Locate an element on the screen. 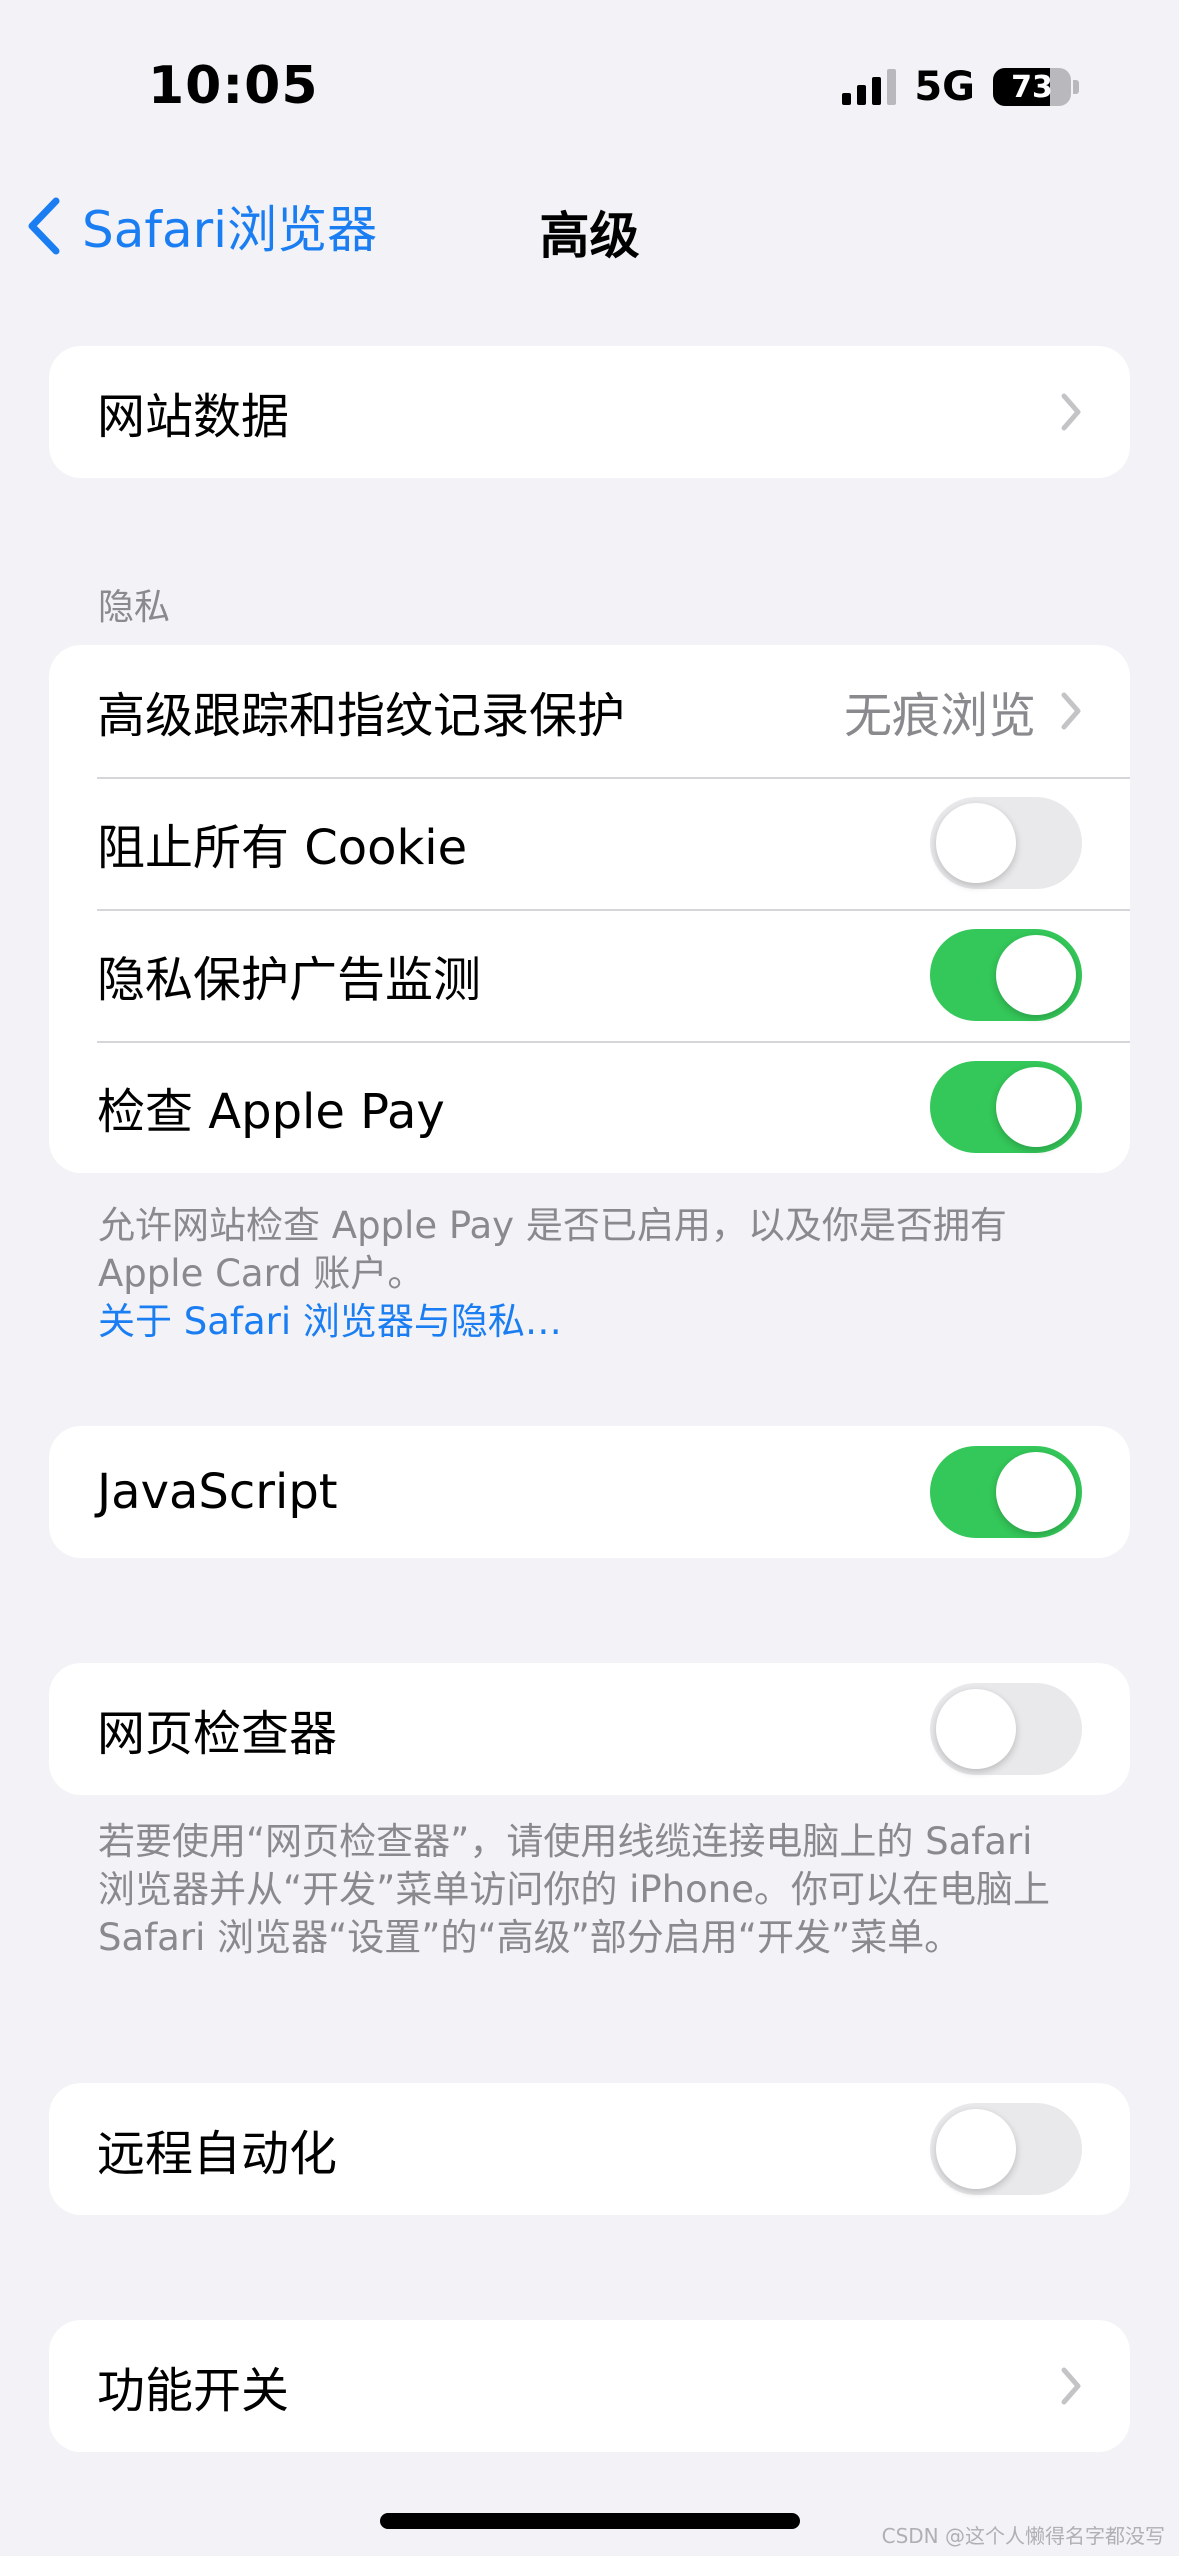 This screenshot has width=1179, height=2556. tracking-protection-row: 高级跟踪和指纹记录保护 无痕浏览 is located at coordinates (589, 711).